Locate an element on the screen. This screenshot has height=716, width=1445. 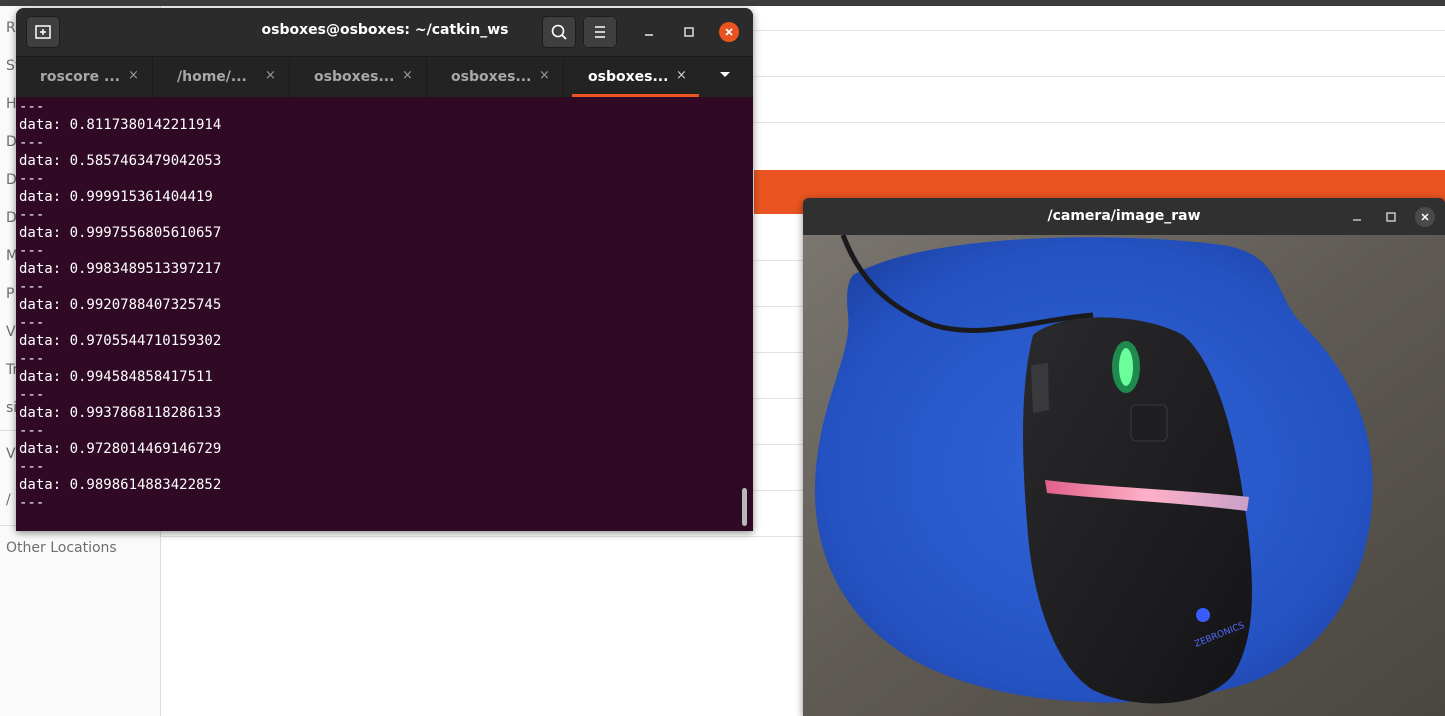
chevron-down-icon is located at coordinates (725, 74).